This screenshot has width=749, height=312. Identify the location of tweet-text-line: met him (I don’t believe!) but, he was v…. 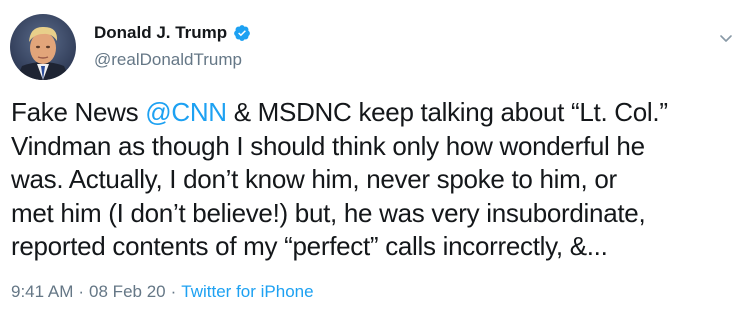
(328, 212).